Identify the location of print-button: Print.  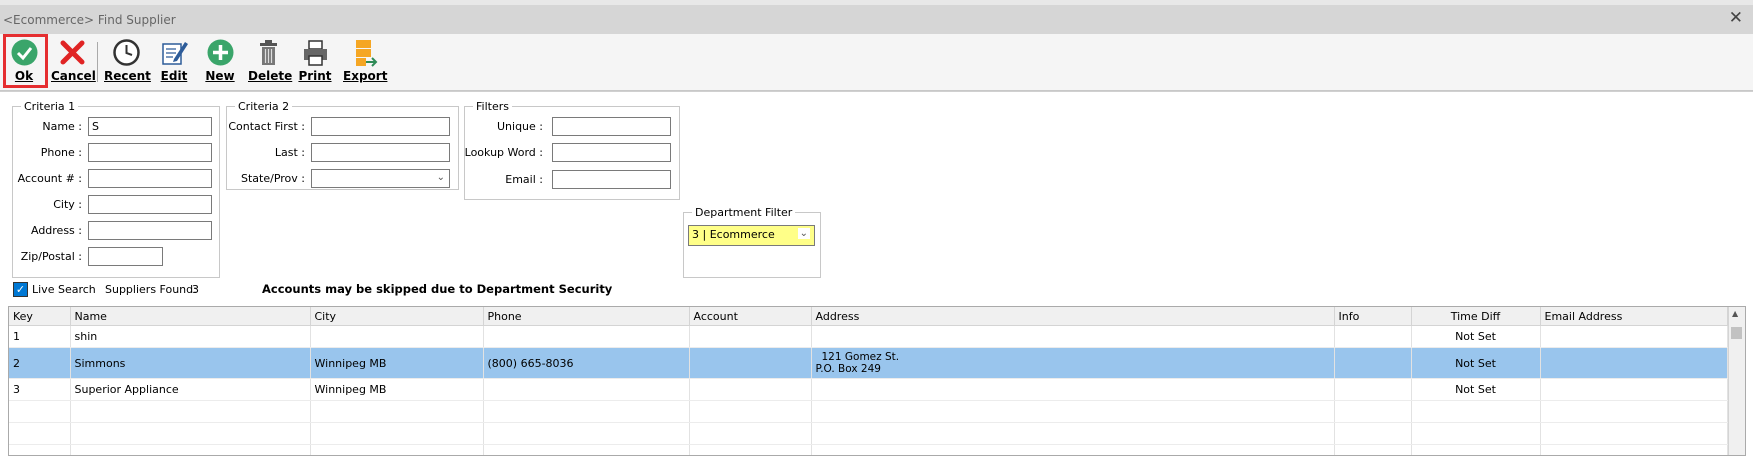
(315, 62).